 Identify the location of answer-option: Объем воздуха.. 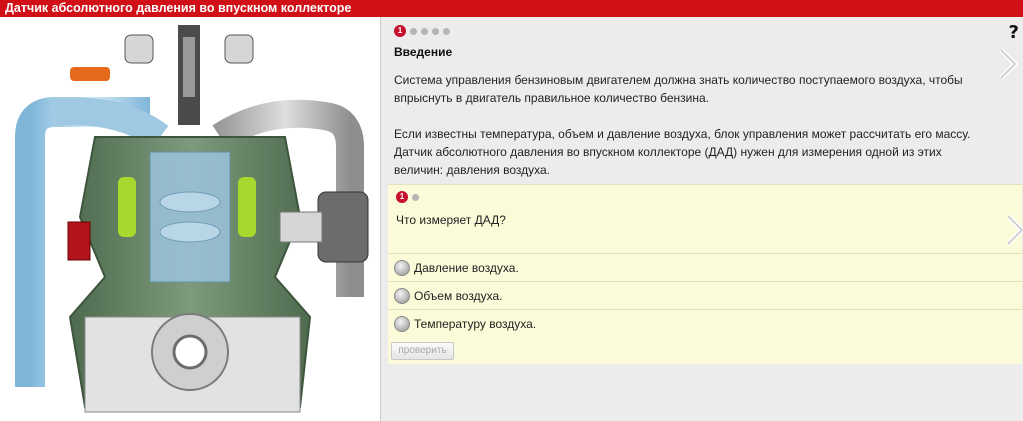
(705, 295).